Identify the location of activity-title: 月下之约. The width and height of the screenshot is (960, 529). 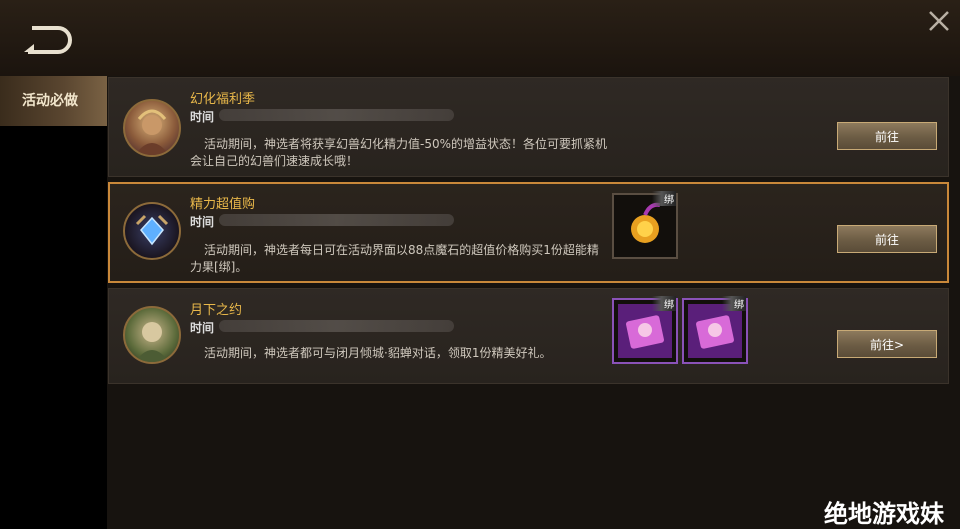
(216, 310).